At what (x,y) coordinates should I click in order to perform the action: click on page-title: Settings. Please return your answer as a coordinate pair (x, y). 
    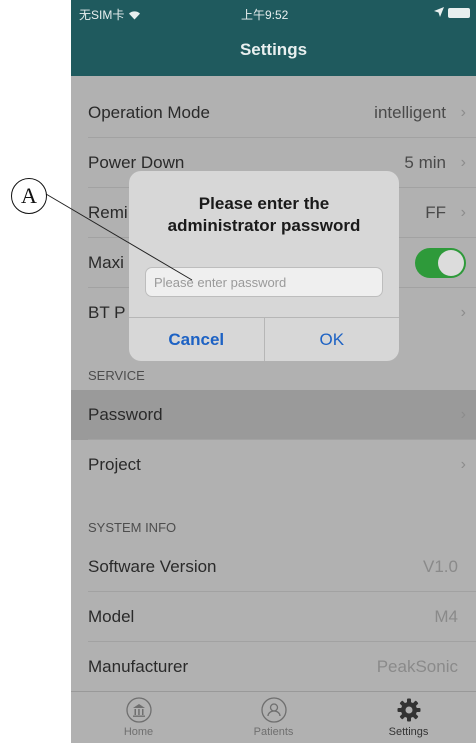
    Looking at the image, I should click on (273, 49).